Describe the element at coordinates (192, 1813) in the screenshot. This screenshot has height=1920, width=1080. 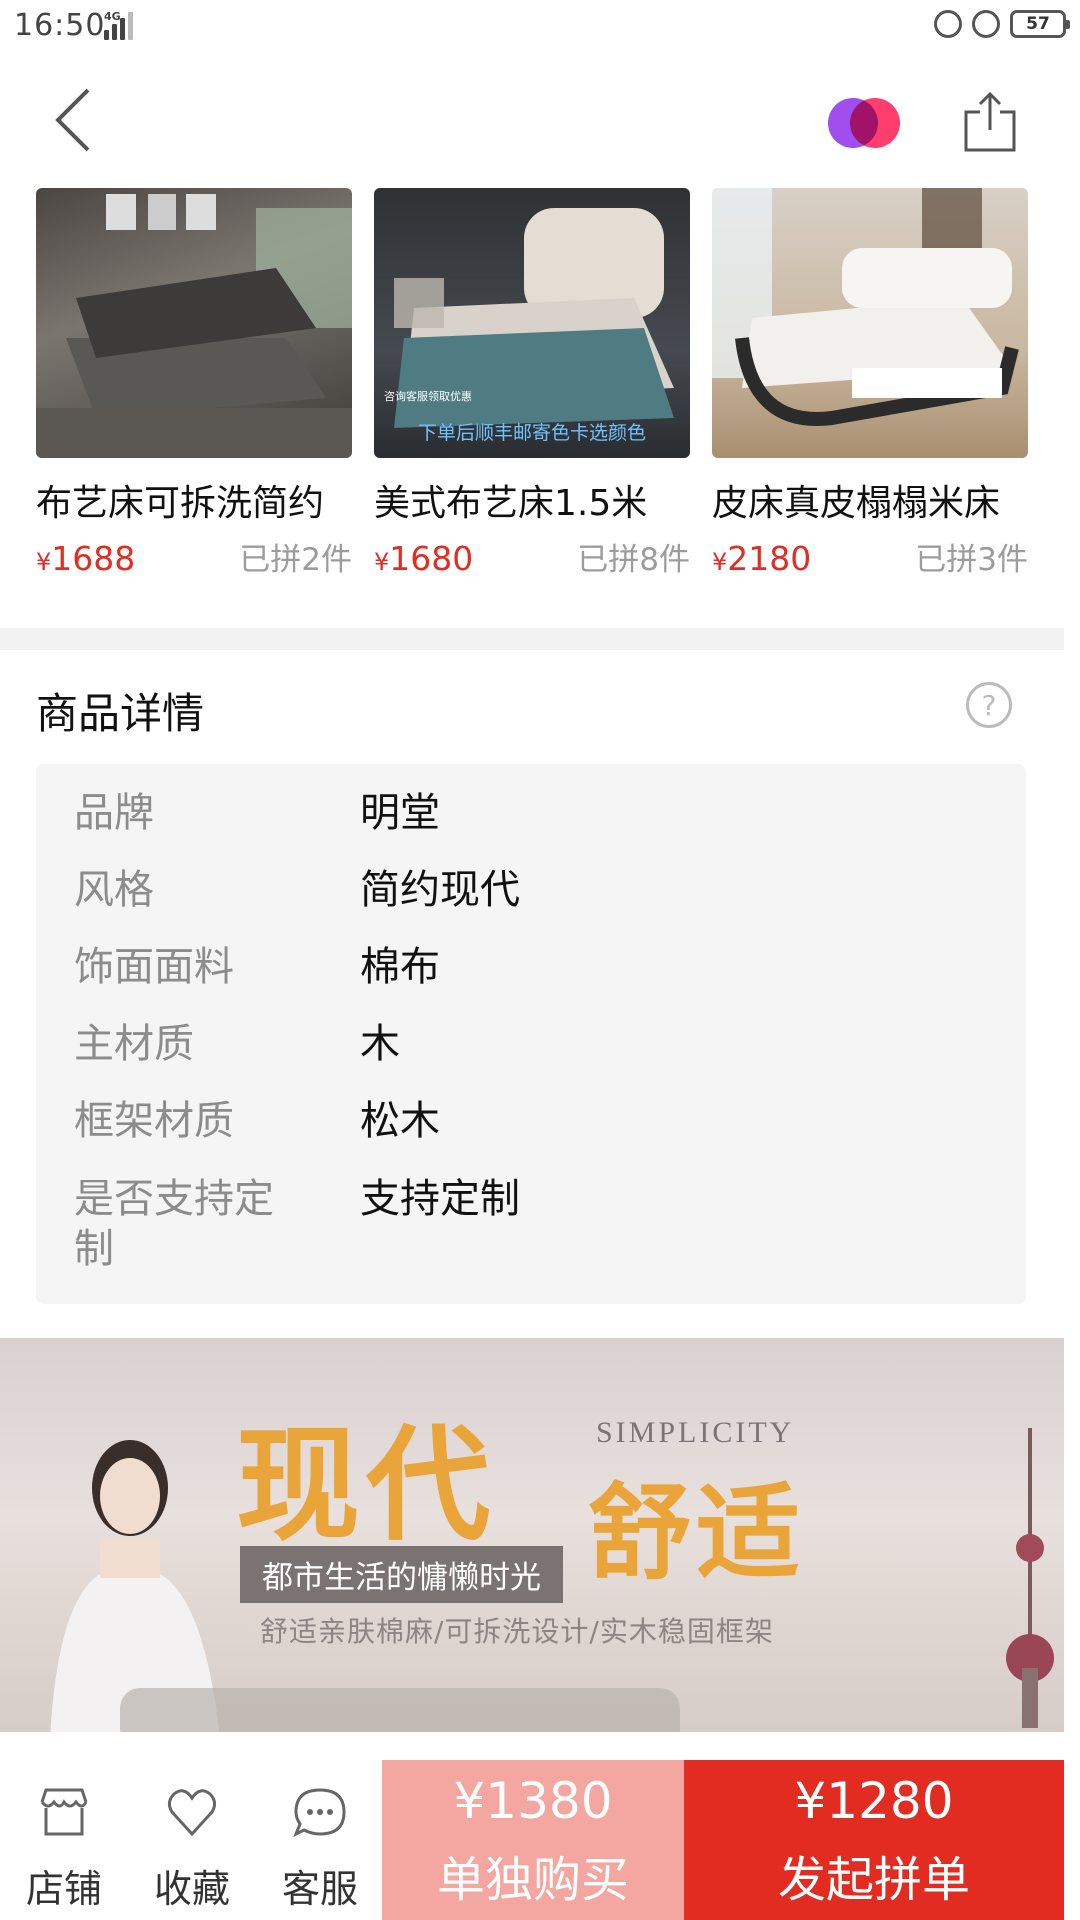
I see `heart-icon` at that location.